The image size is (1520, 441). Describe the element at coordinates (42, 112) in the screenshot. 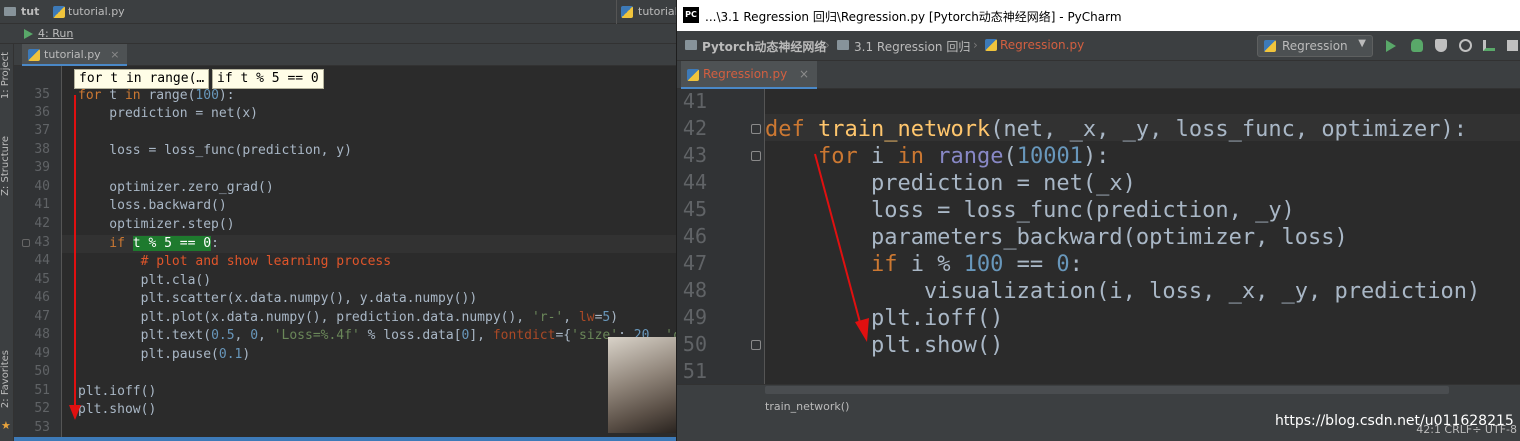

I see `line-number: 36` at that location.